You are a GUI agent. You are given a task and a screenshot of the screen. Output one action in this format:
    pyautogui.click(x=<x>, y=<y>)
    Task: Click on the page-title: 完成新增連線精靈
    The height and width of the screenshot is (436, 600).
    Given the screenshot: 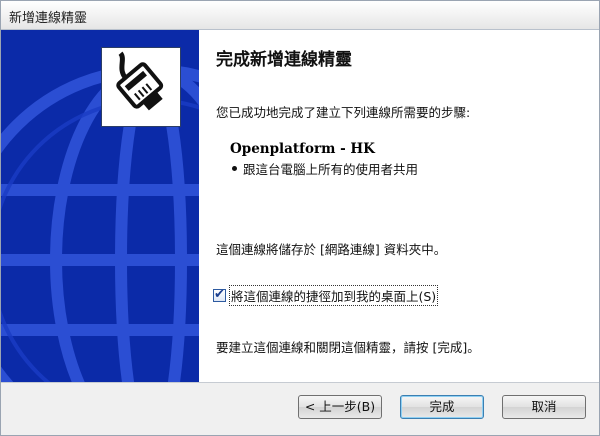 What is the action you would take?
    pyautogui.click(x=284, y=60)
    